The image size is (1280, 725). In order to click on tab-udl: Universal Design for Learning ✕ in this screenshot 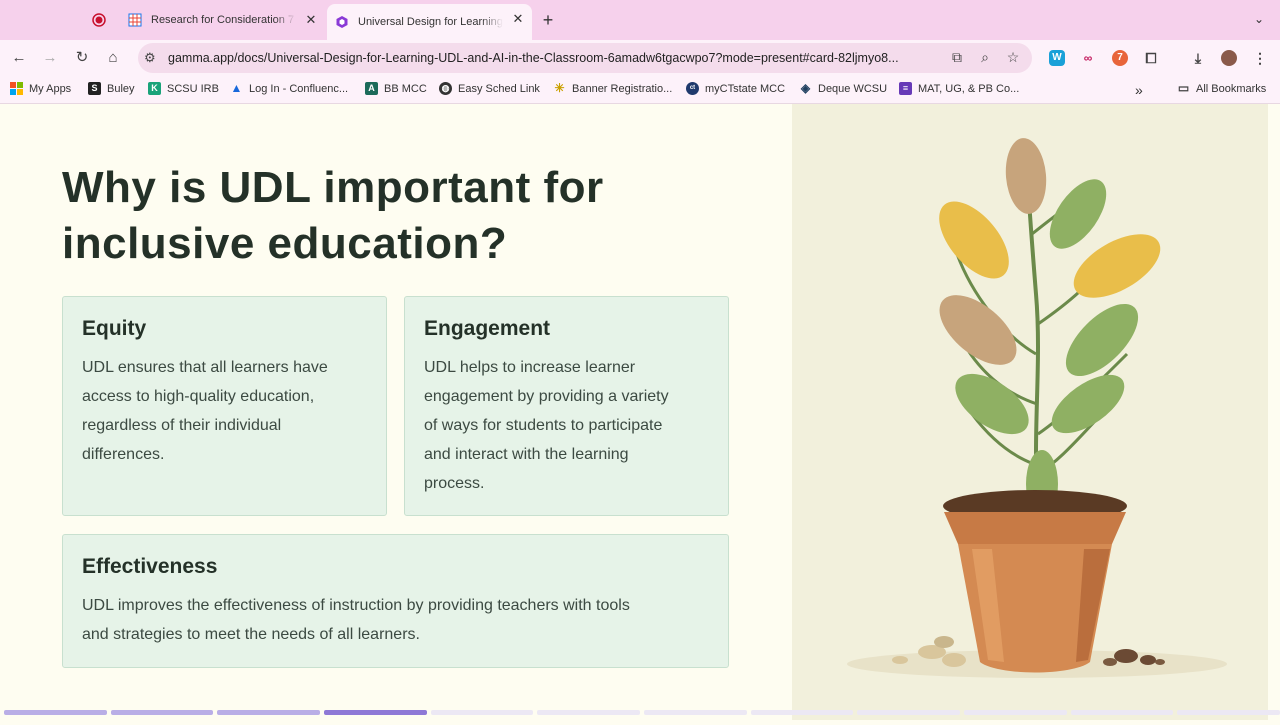, I will do `click(429, 22)`.